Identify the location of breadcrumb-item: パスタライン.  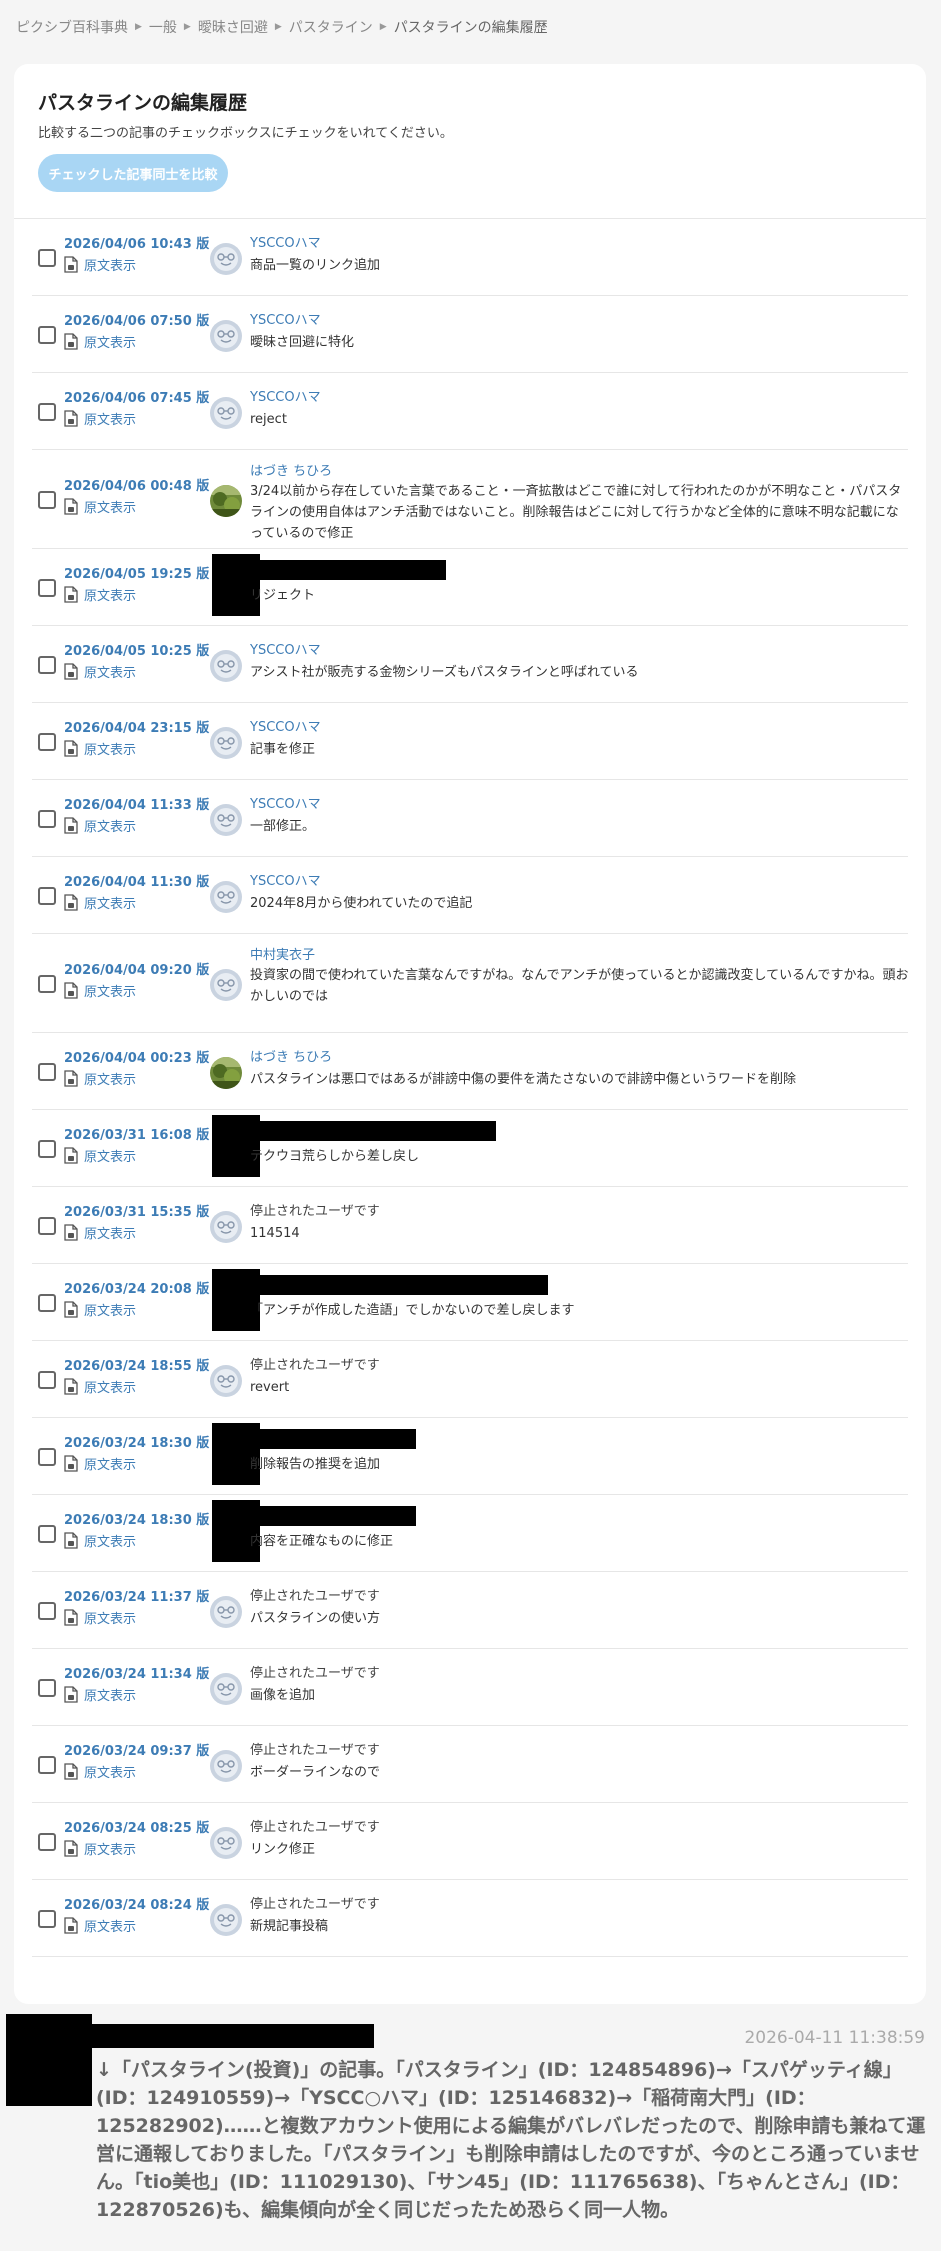
(331, 27).